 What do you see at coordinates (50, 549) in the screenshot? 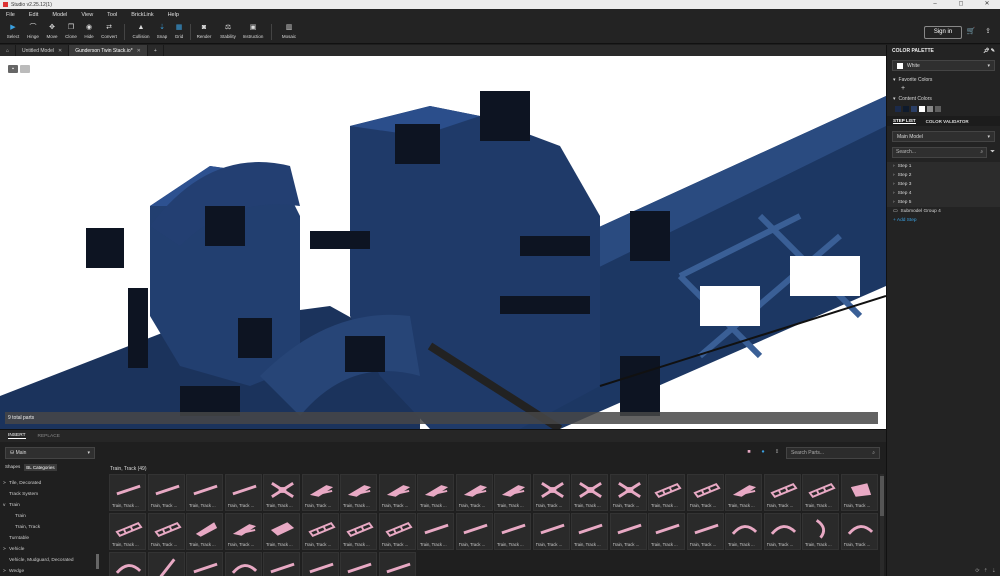
I see `category-item: > Vehicle` at bounding box center [50, 549].